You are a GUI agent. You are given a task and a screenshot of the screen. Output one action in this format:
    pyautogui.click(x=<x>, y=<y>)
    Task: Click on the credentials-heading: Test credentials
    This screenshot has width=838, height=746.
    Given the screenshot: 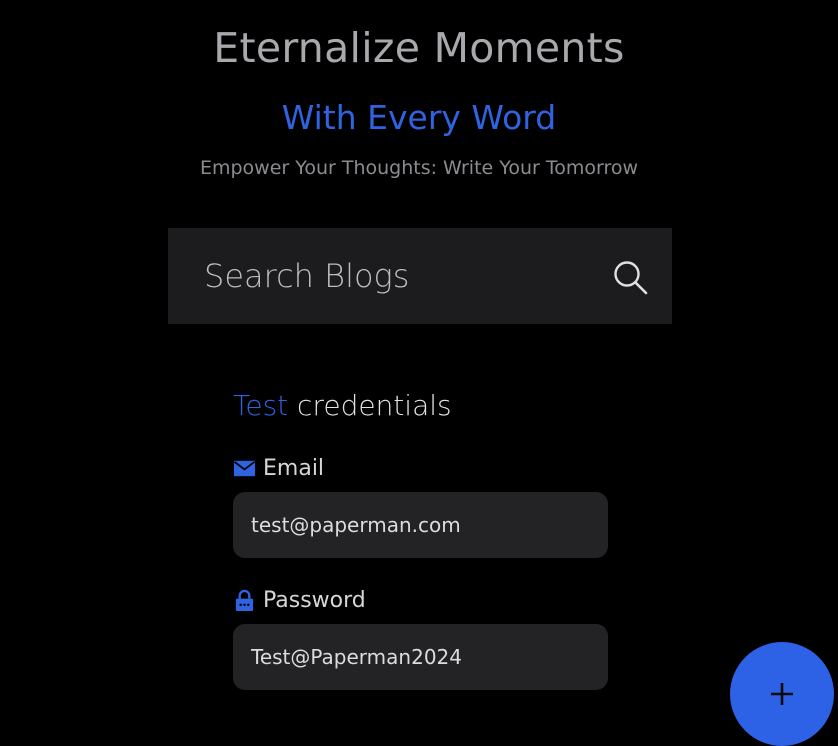 What is the action you would take?
    pyautogui.click(x=342, y=405)
    